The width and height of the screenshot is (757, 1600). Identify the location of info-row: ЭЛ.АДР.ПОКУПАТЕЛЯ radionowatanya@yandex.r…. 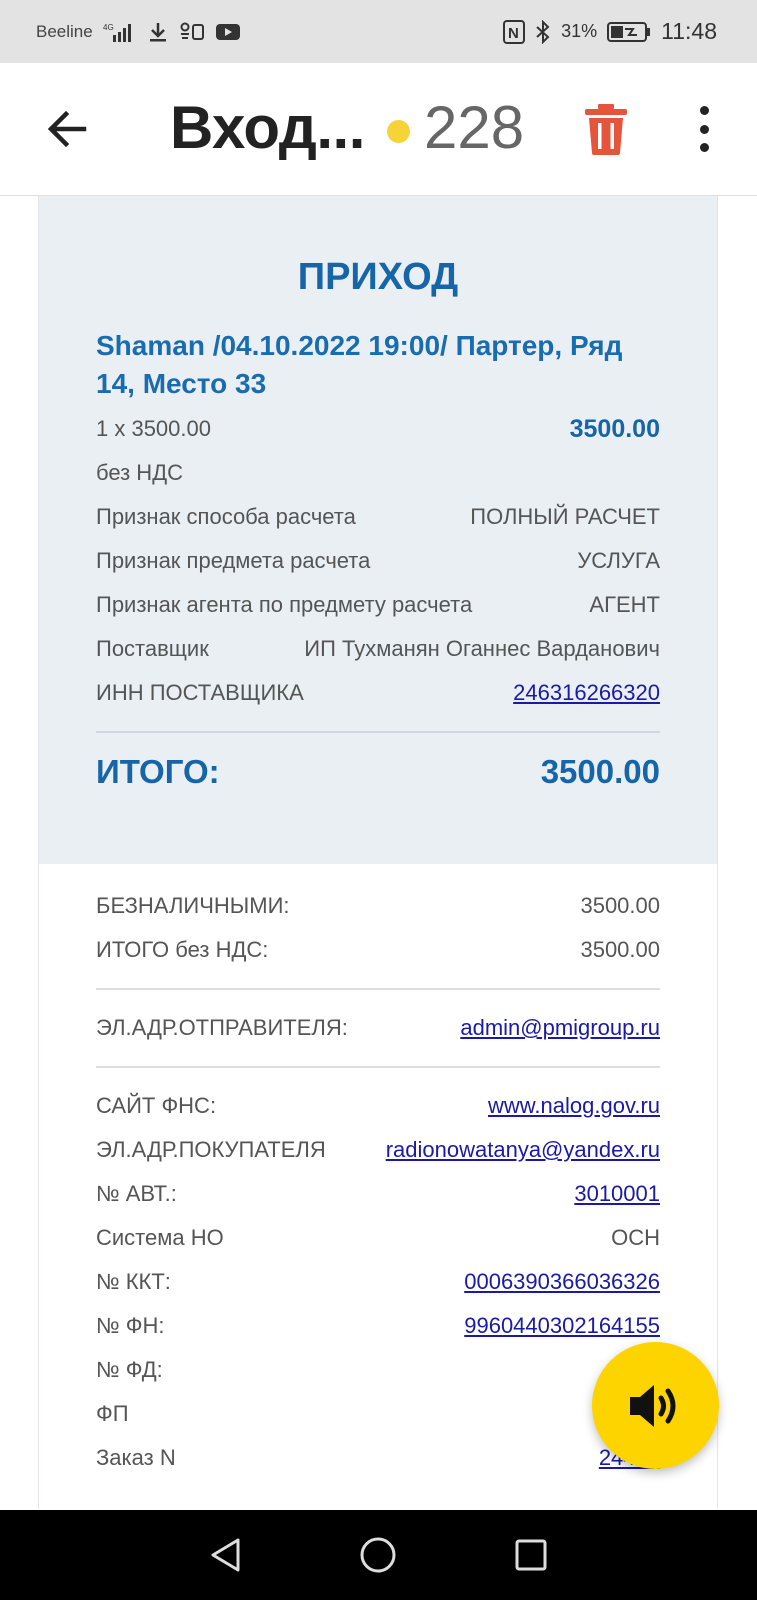
(378, 1150).